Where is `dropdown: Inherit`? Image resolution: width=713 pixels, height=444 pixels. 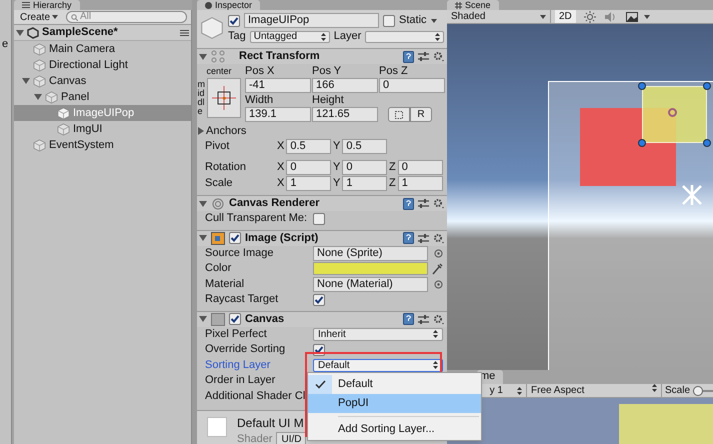
dropdown: Inherit is located at coordinates (378, 334).